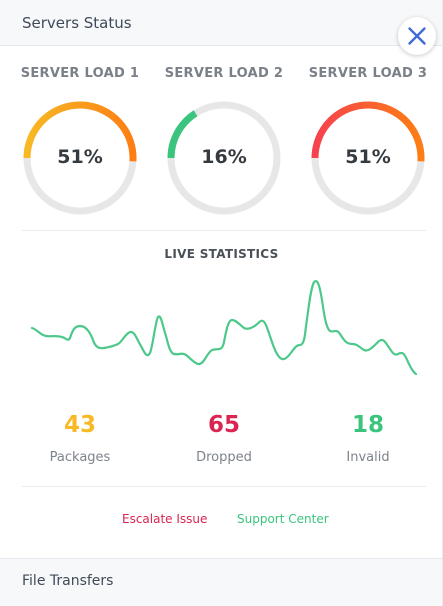  What do you see at coordinates (224, 157) in the screenshot?
I see `gauge-value: 16%` at bounding box center [224, 157].